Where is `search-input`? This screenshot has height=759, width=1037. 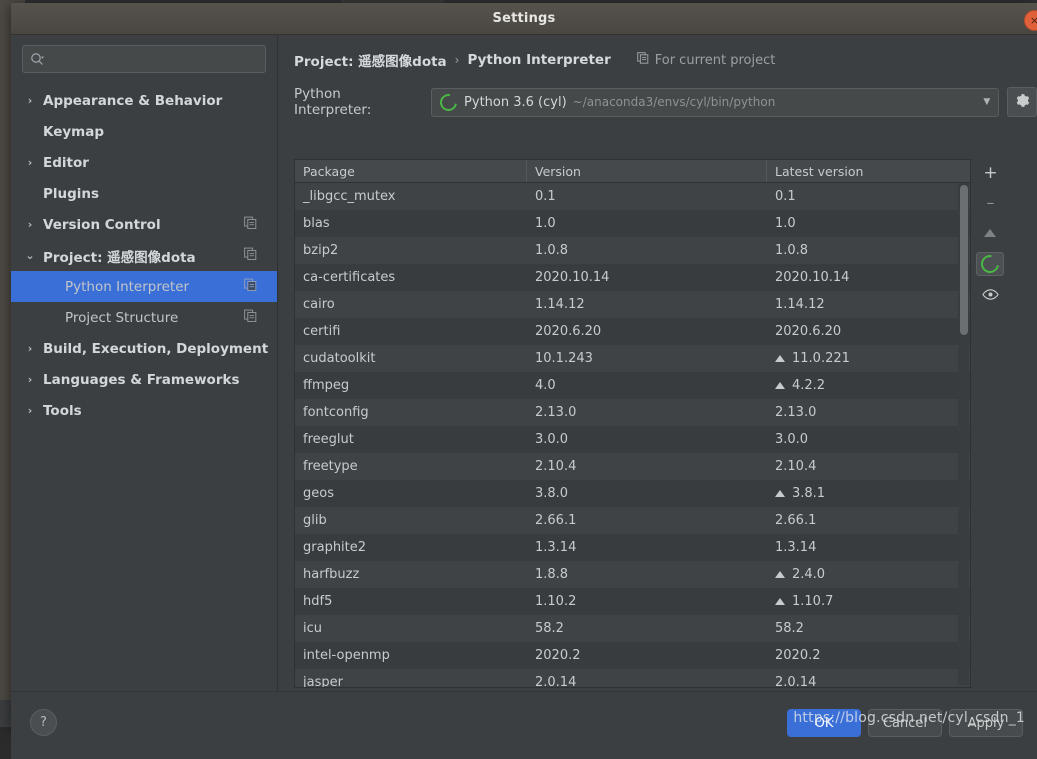 search-input is located at coordinates (144, 59).